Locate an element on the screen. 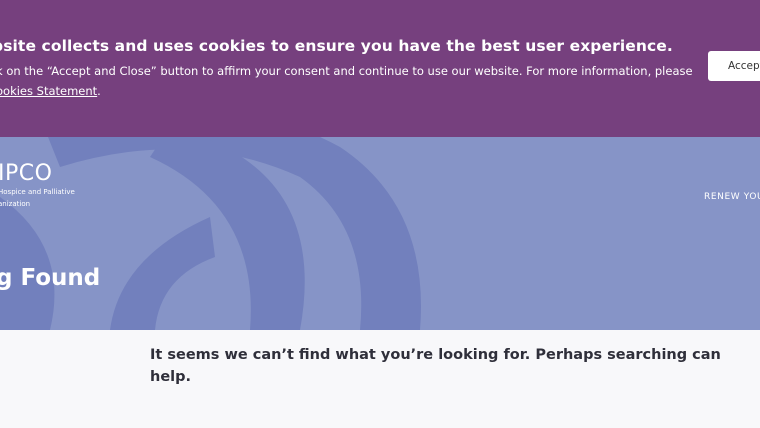  logo-tagline-line1: Hospice and Palliative is located at coordinates (37, 192).